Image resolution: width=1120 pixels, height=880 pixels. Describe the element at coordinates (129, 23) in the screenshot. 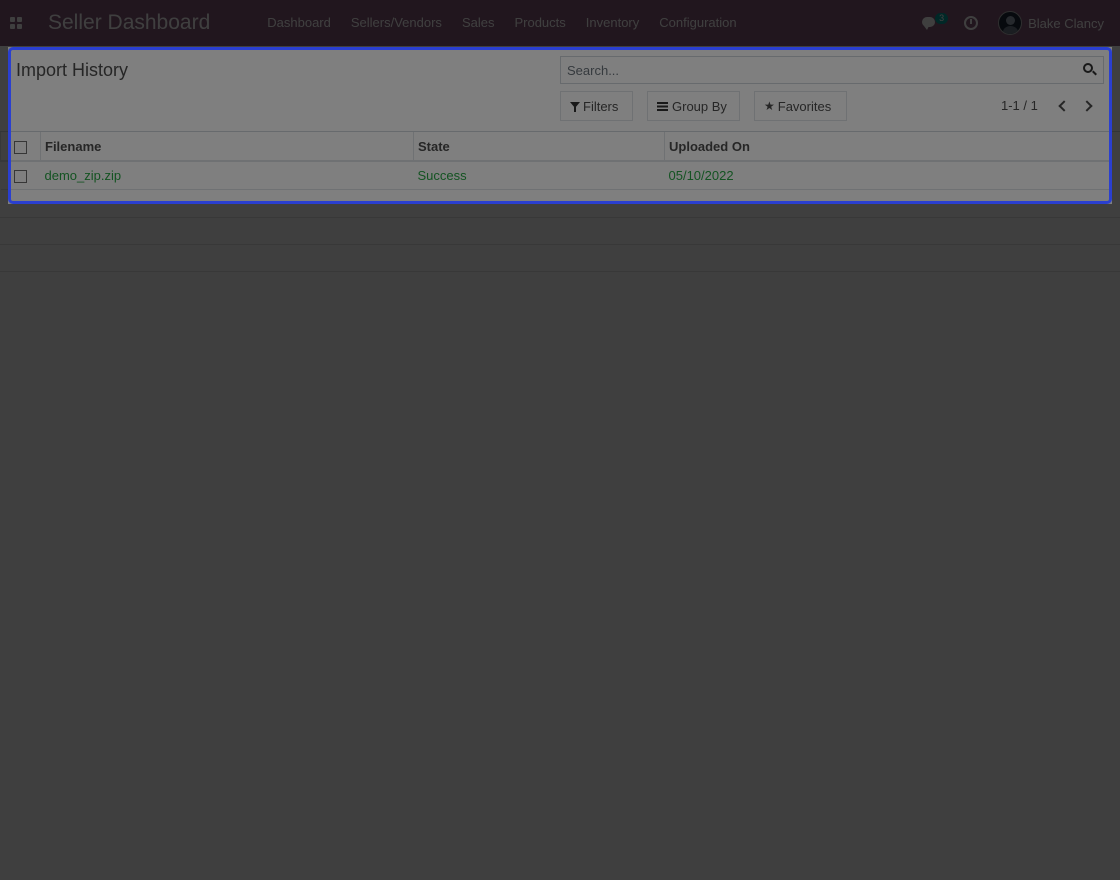

I see `app-brand: Seller Dashboard` at that location.